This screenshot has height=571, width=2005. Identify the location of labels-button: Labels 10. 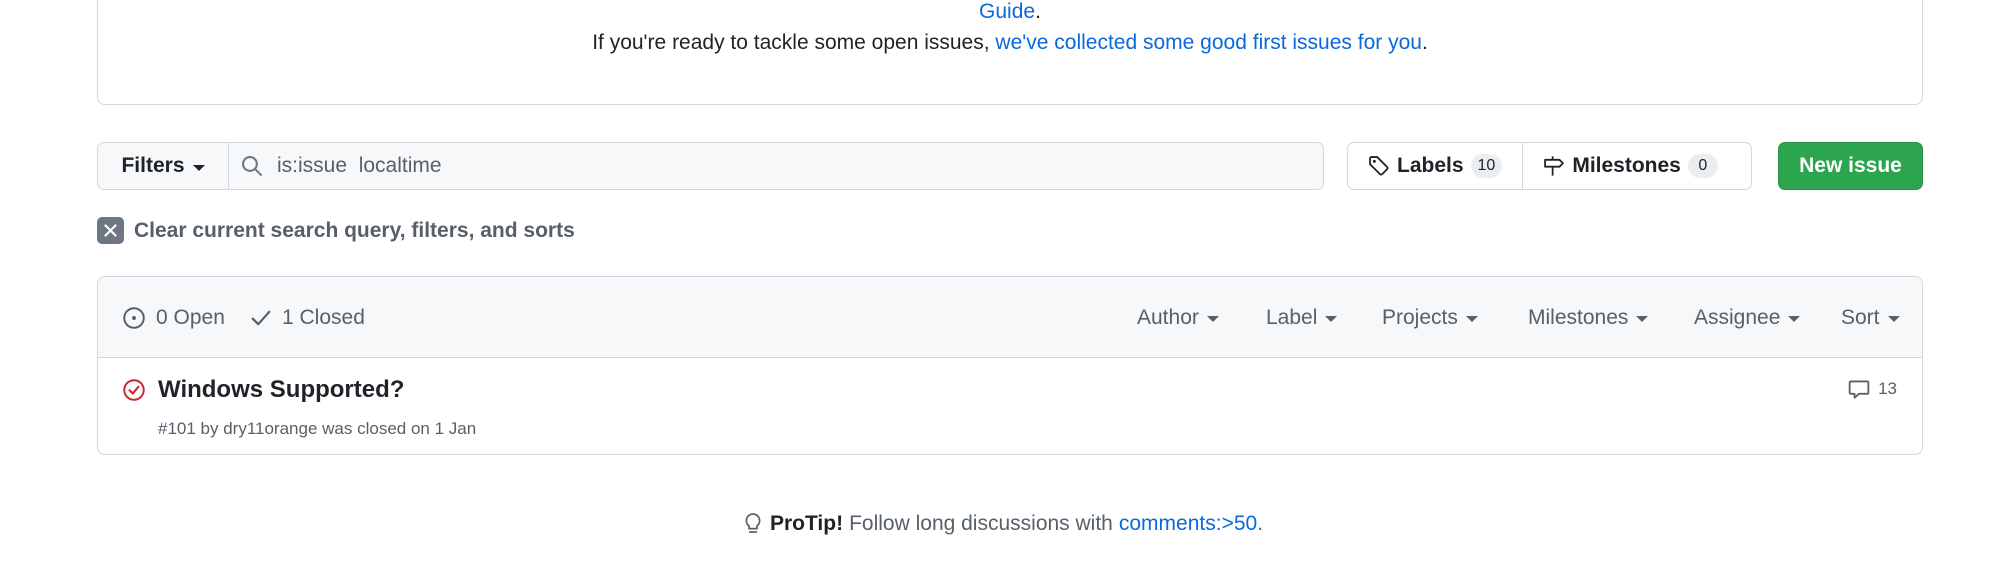
(1435, 166).